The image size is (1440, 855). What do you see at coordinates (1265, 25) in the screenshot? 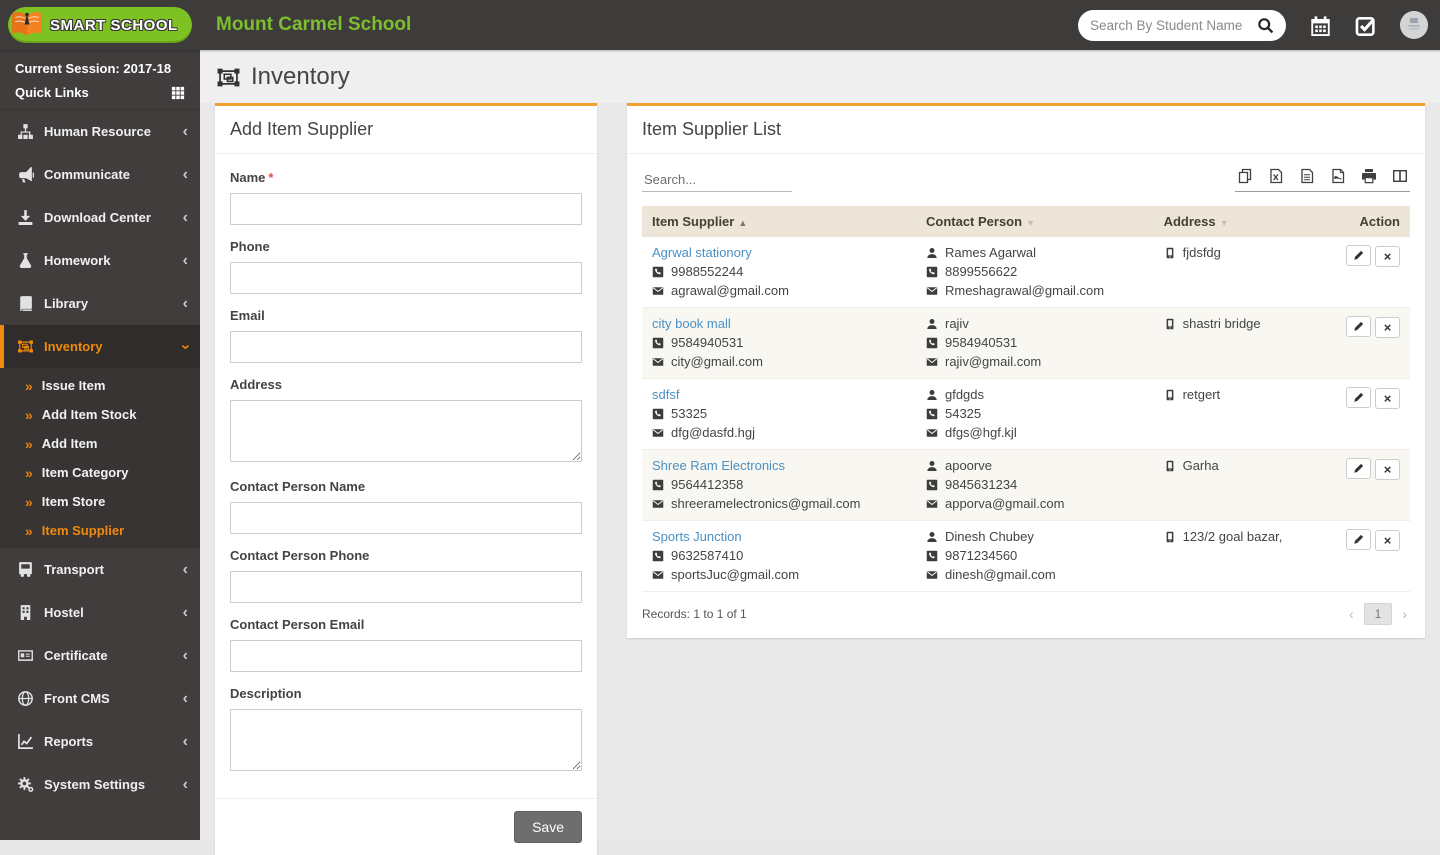
I see `search-icon` at bounding box center [1265, 25].